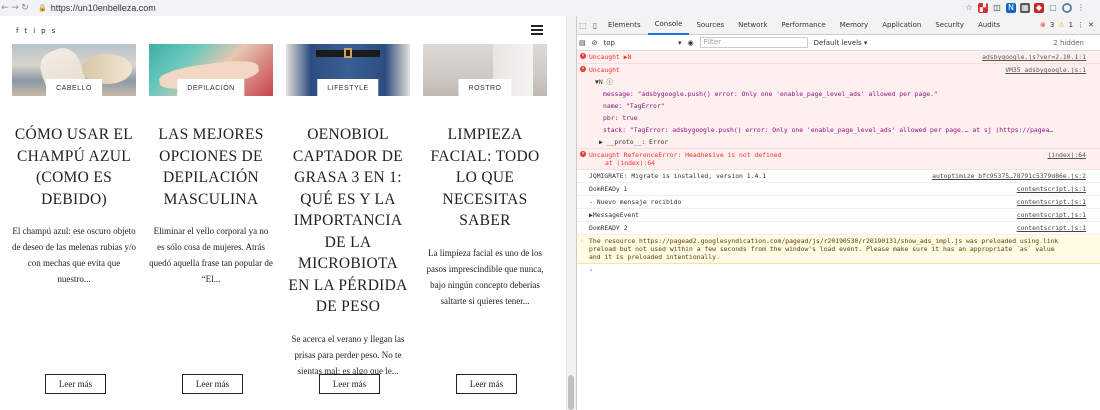  I want to click on message-text: ▶ __proto__: Error, so click(634, 142).